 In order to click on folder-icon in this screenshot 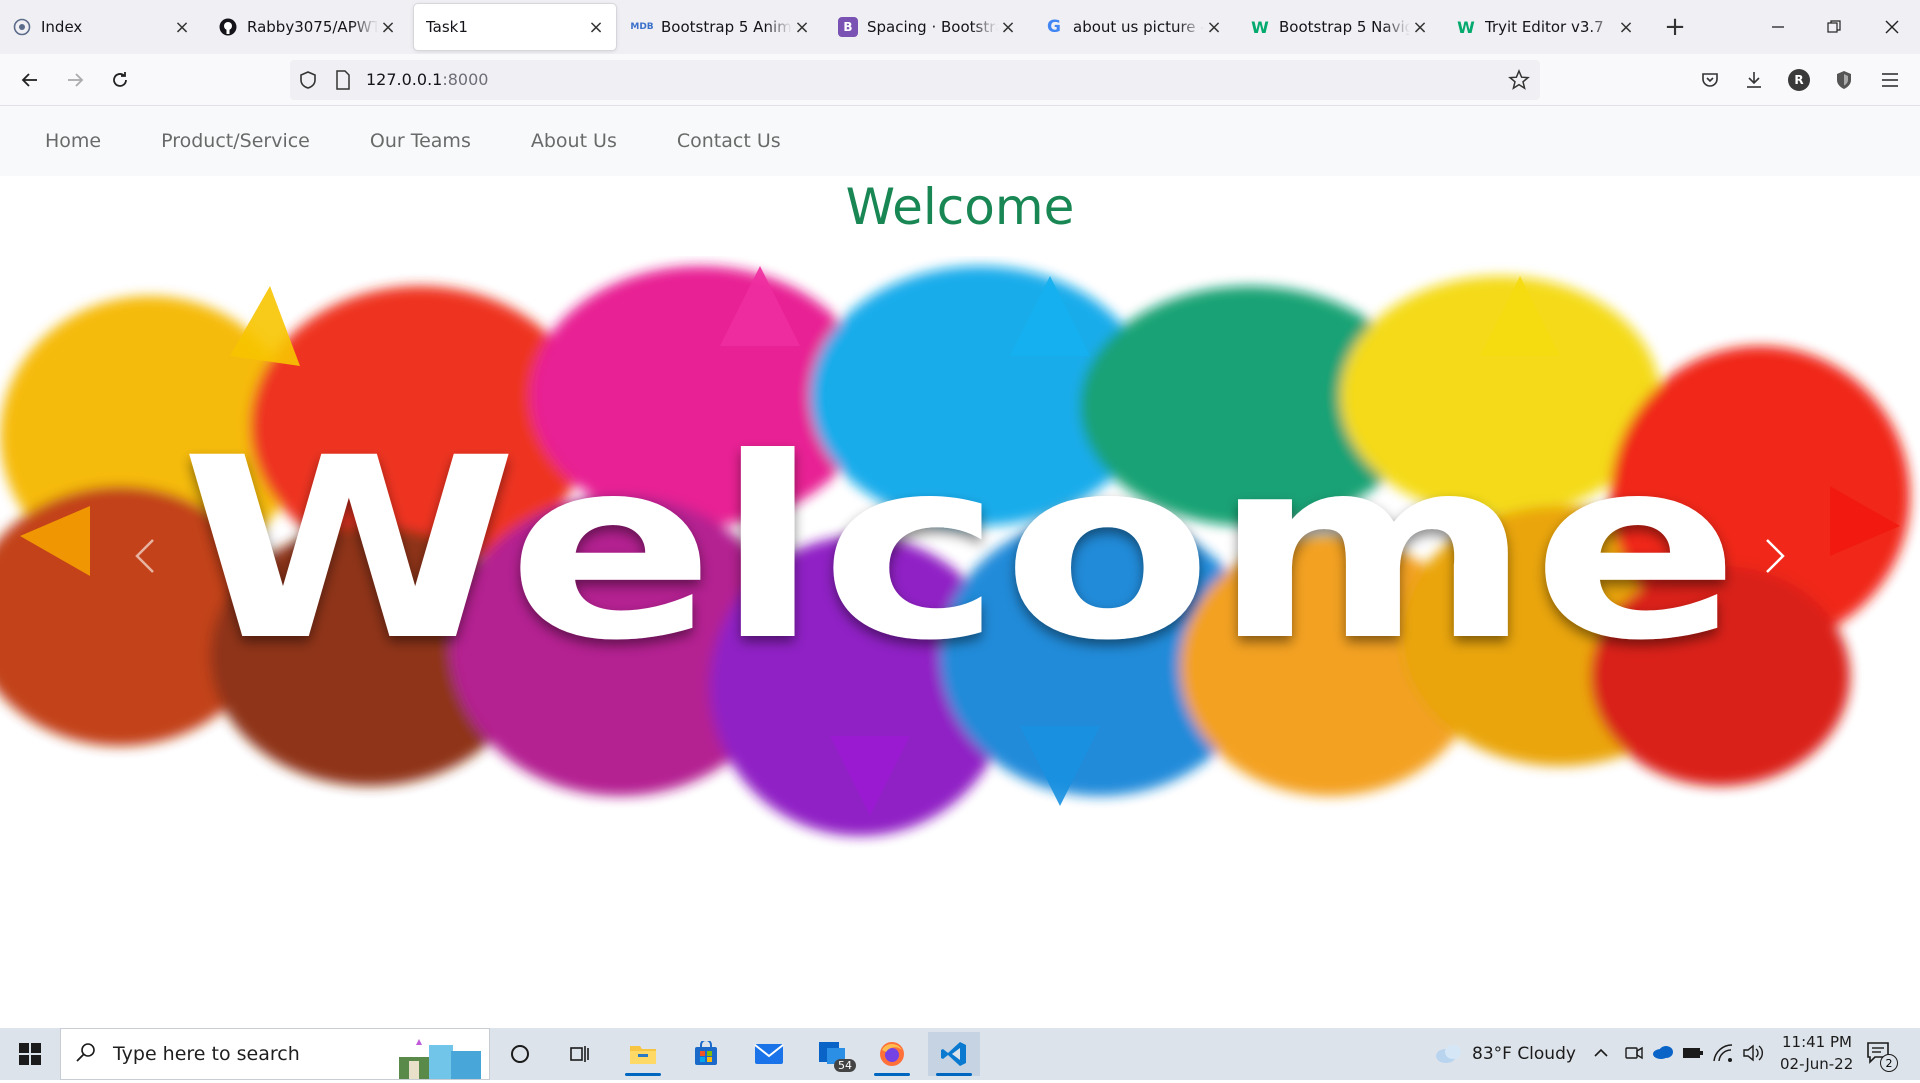, I will do `click(643, 1055)`.